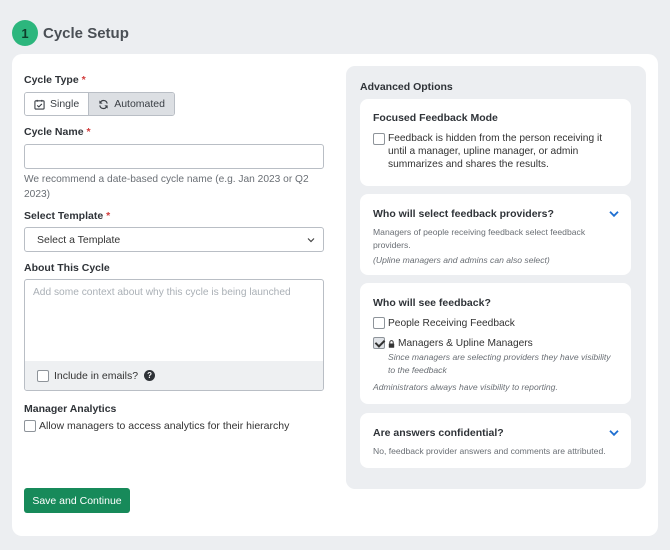  I want to click on cycle-name-label: Cycle Name *, so click(57, 132).